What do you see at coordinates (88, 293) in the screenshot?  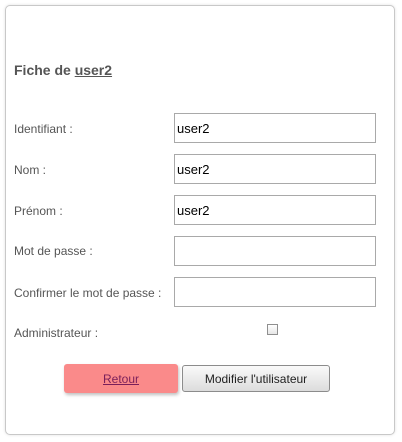 I see `confirm-password-label: Confirmer le mot de passe :` at bounding box center [88, 293].